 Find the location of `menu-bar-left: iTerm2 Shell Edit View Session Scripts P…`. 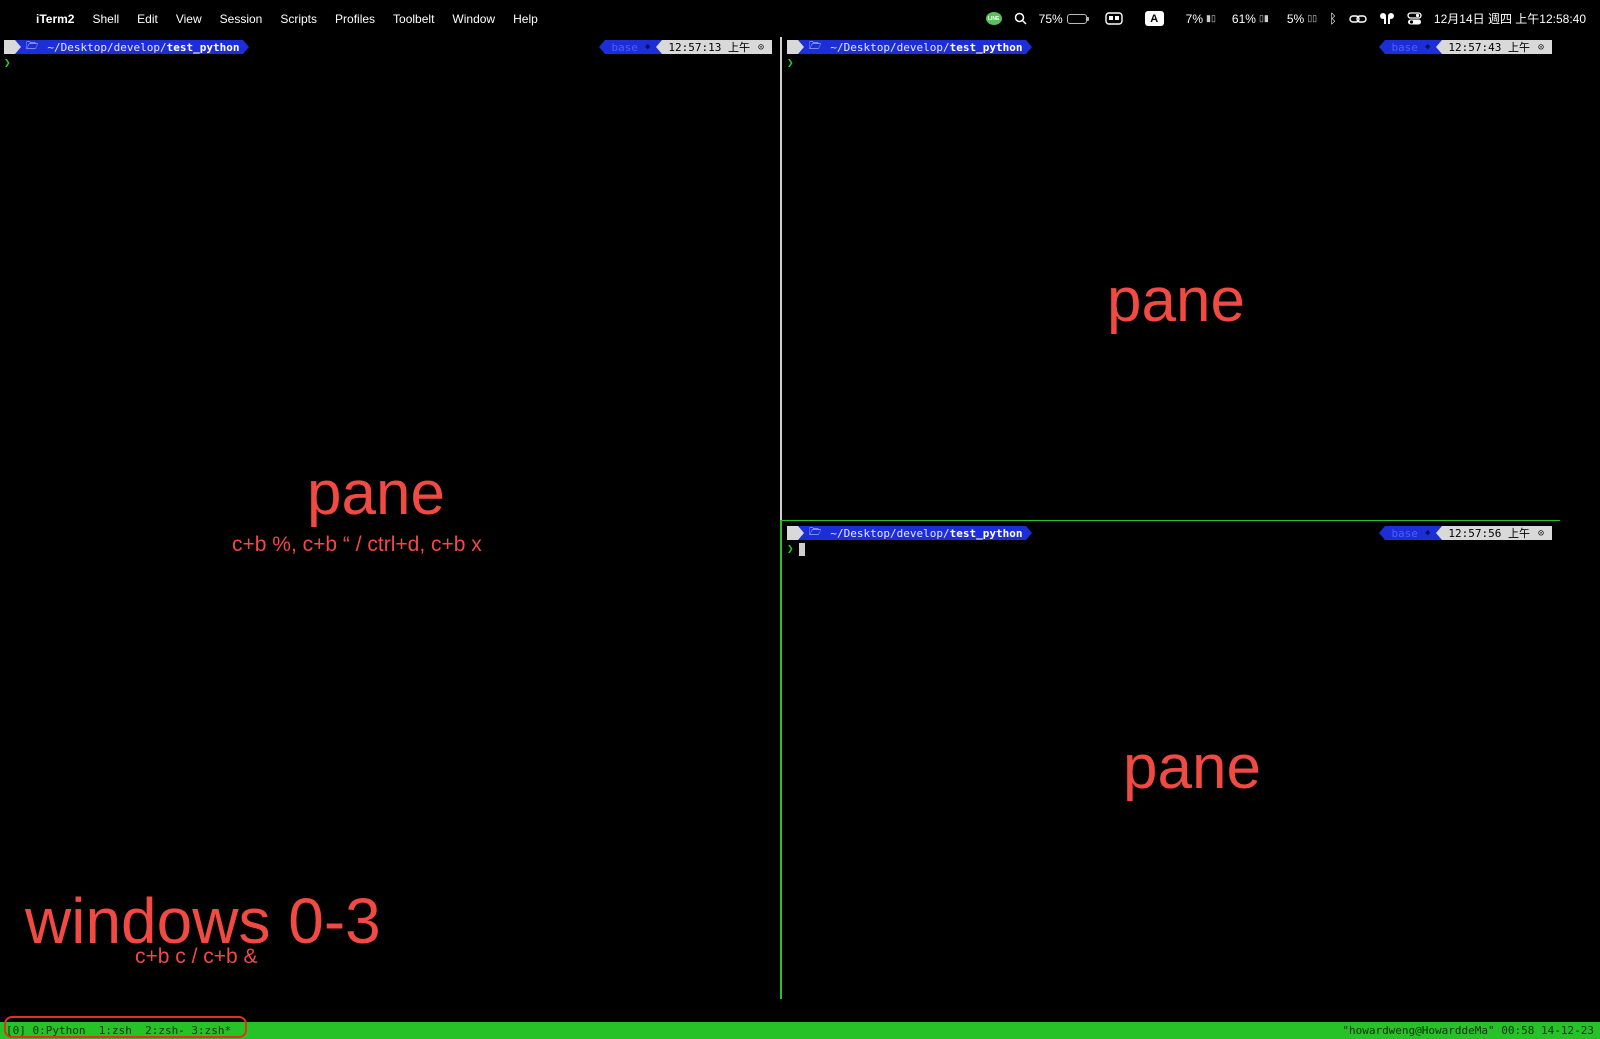

menu-bar-left: iTerm2 Shell Edit View Session Scripts P… is located at coordinates (286, 19).